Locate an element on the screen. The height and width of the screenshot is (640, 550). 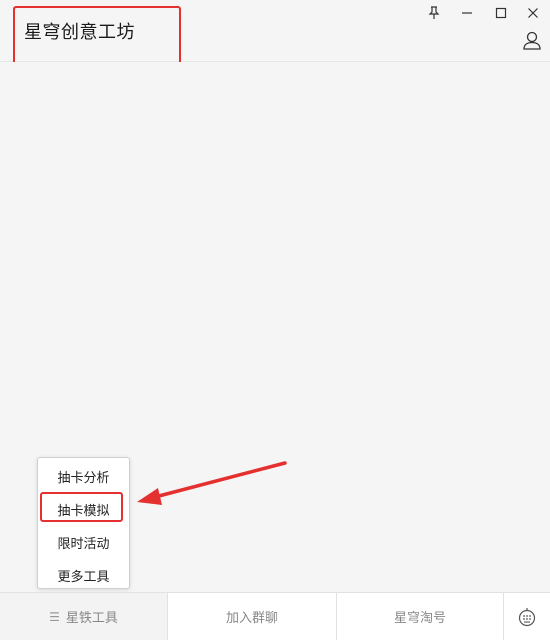
menu-lines-icon: ☰ is located at coordinates (54, 616).